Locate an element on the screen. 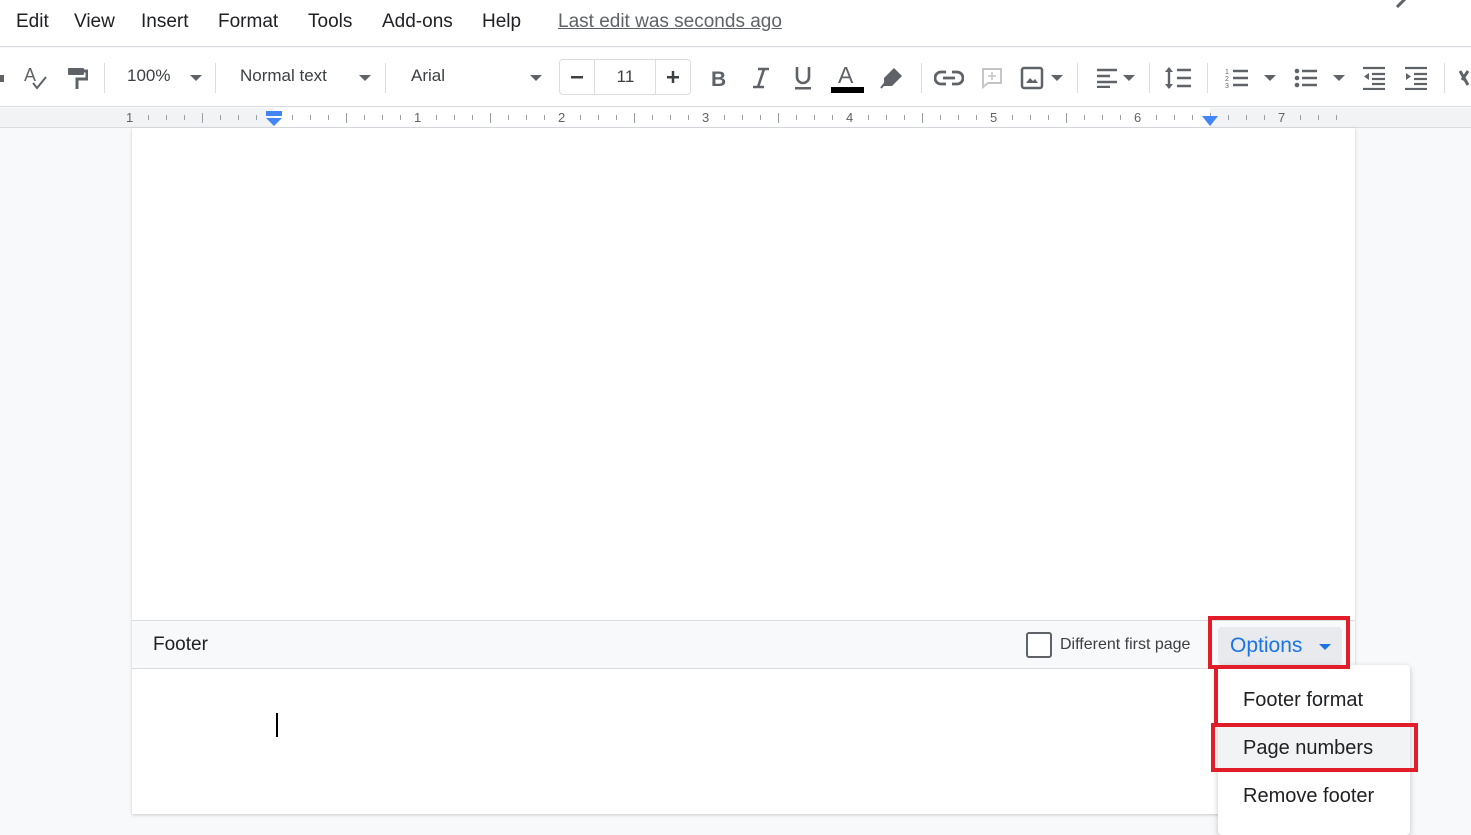 The height and width of the screenshot is (835, 1471). text-color-icon: A is located at coordinates (847, 77).